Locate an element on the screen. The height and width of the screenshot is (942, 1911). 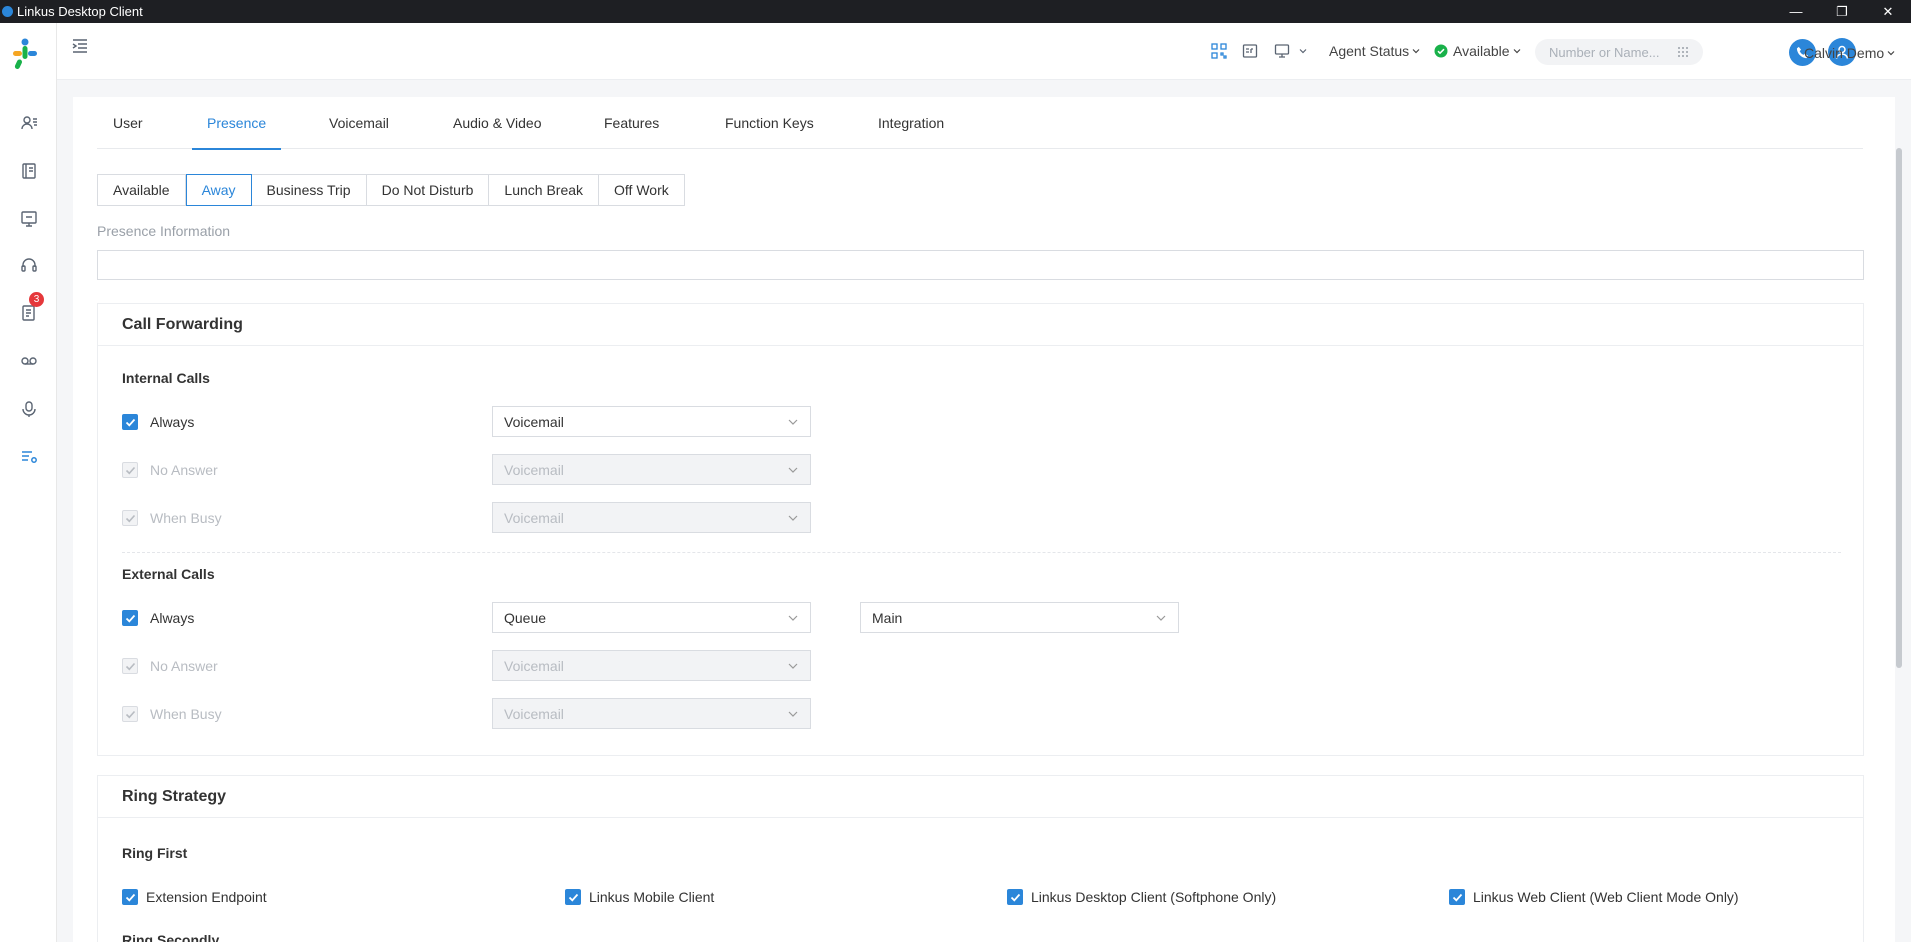
voicemail-icon is located at coordinates (28, 361).